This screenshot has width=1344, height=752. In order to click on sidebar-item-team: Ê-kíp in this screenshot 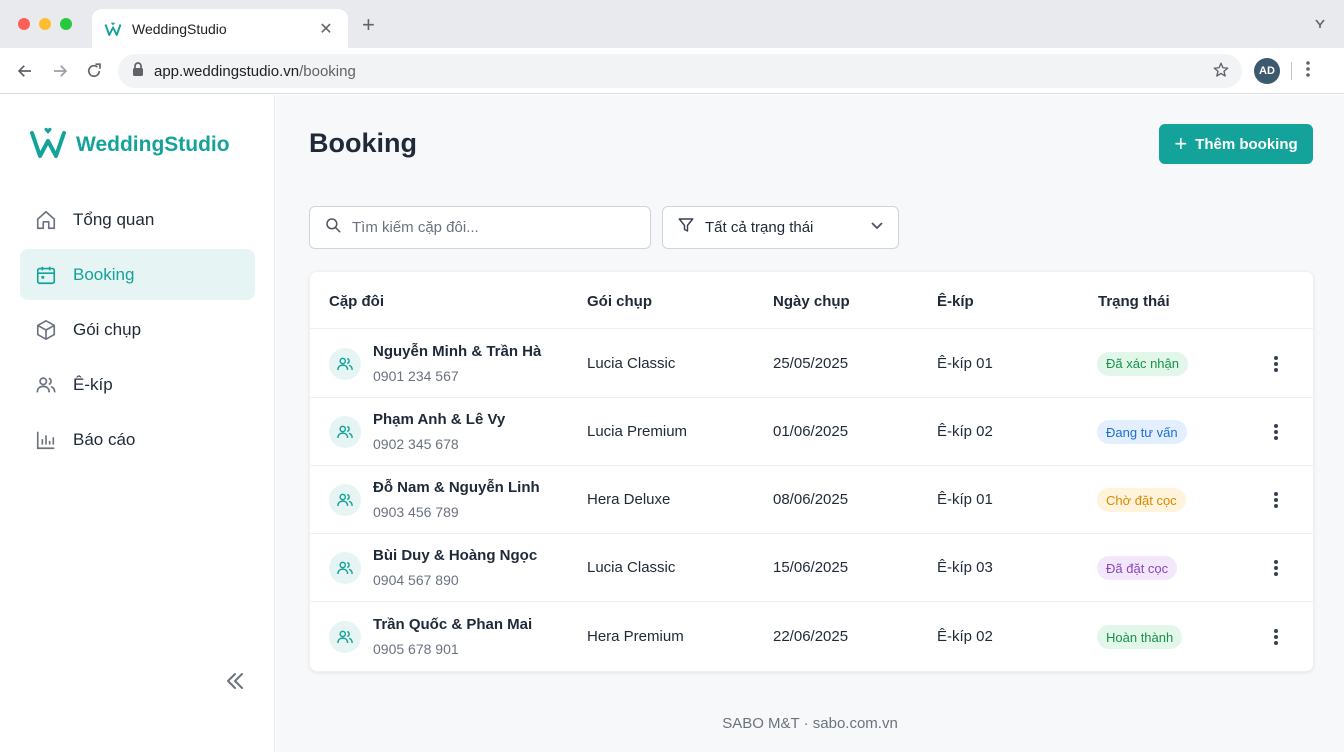, I will do `click(137, 384)`.